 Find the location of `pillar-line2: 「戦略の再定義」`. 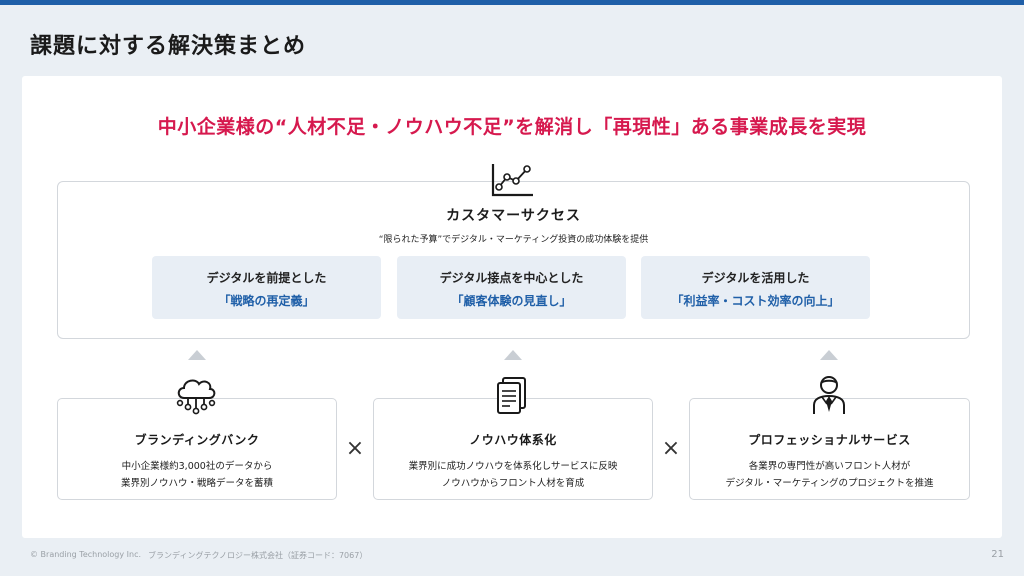

pillar-line2: 「戦略の再定義」 is located at coordinates (266, 301).